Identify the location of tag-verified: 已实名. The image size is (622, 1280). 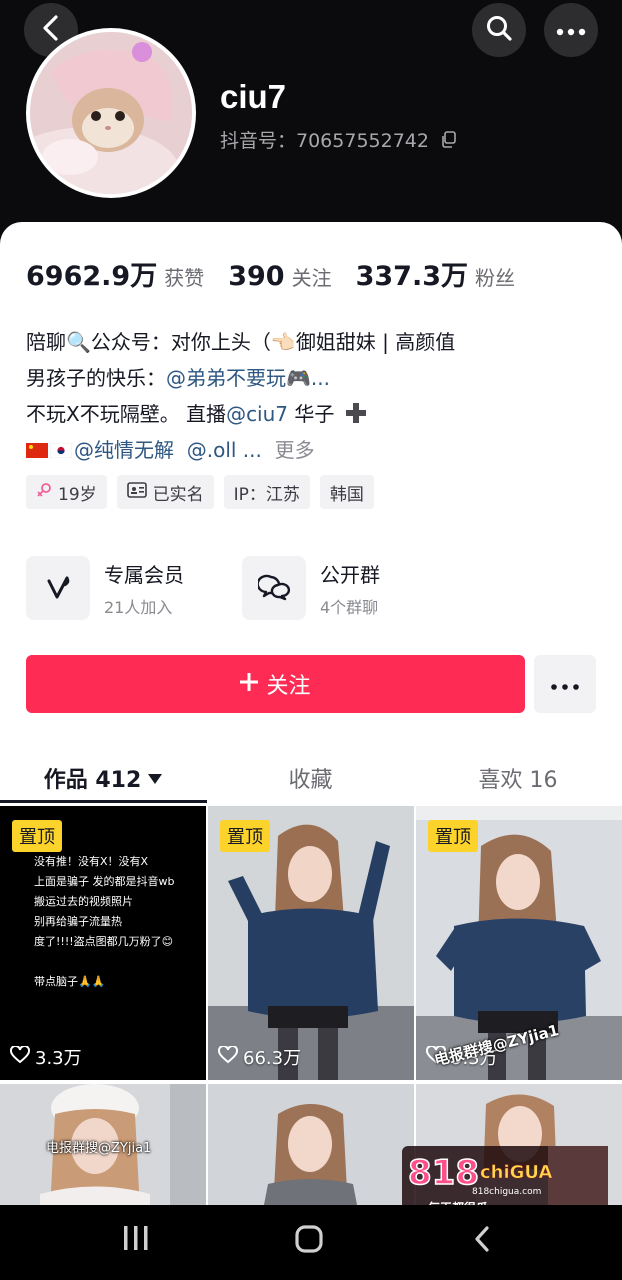
(165, 492).